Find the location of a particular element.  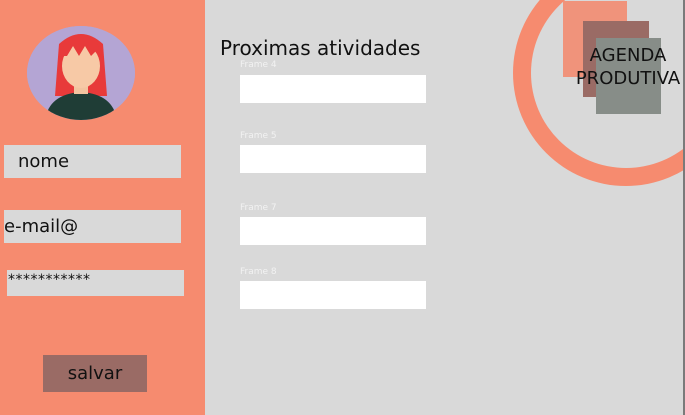

app-logo-text: AGENDA PRODUTIVA is located at coordinates (626, 67).